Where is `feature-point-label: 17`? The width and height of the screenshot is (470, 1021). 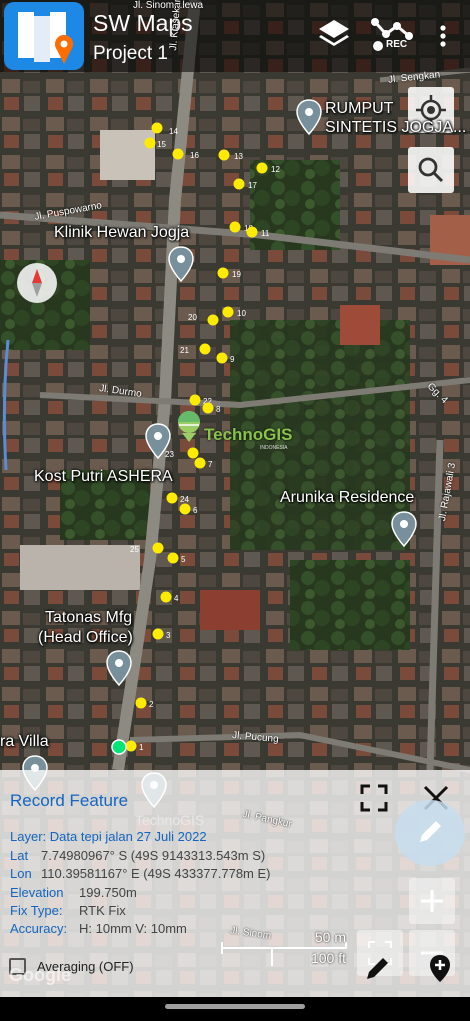
feature-point-label: 17 is located at coordinates (252, 185).